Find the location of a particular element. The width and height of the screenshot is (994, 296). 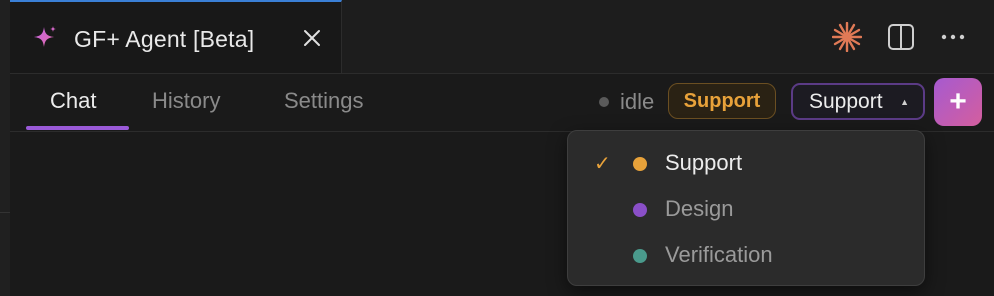

agent-select-value: Support is located at coordinates (846, 101).